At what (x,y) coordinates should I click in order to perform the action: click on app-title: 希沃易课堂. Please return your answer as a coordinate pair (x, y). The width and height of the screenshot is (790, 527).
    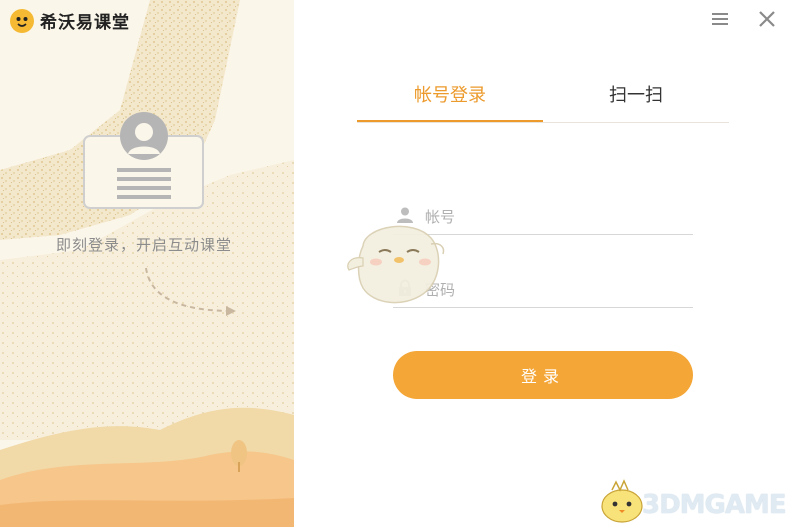
    Looking at the image, I should click on (85, 23).